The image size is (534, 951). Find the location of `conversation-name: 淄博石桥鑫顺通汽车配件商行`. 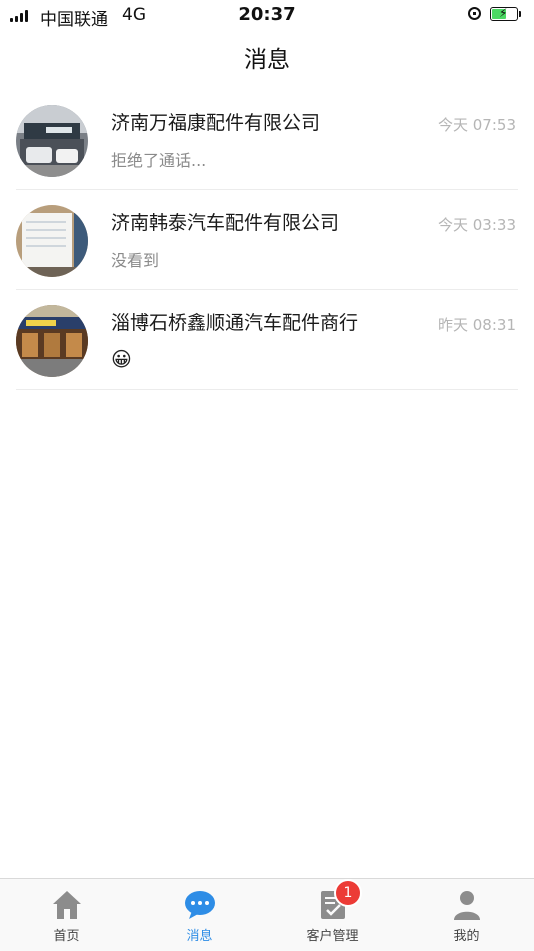

conversation-name: 淄博石桥鑫顺通汽车配件商行 is located at coordinates (235, 323).